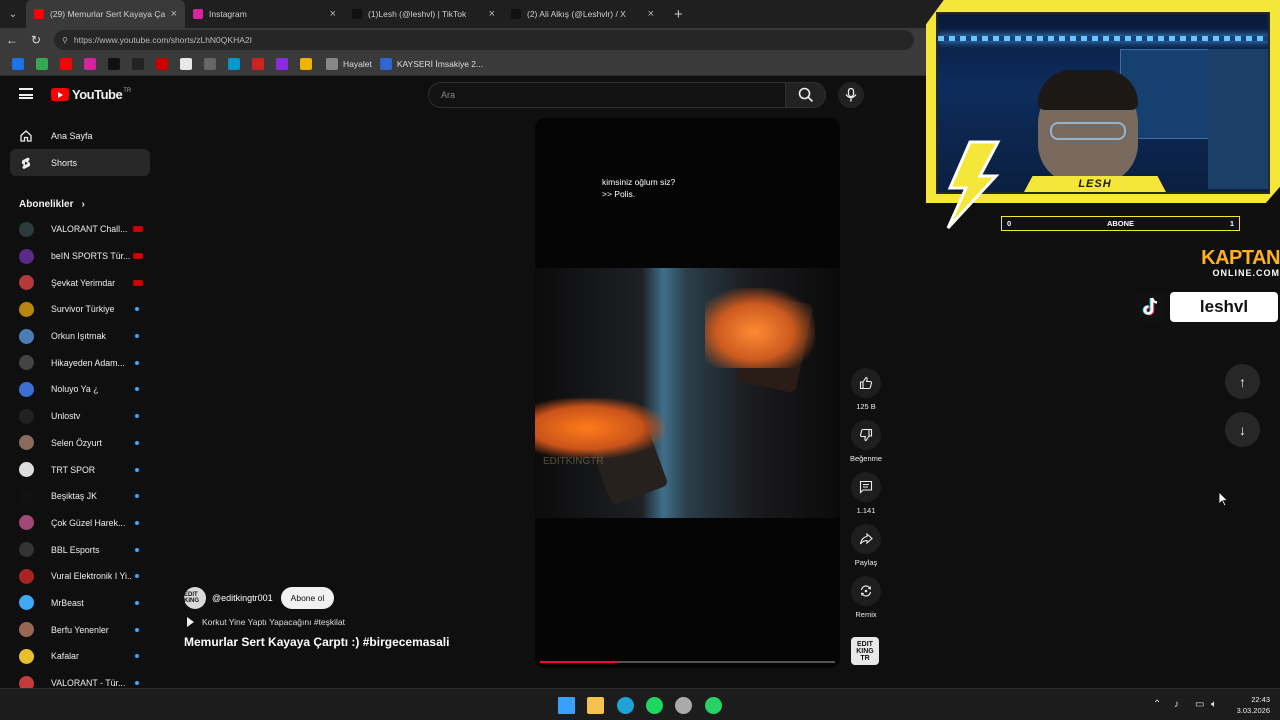 The width and height of the screenshot is (1280, 720). What do you see at coordinates (105, 14) in the screenshot?
I see `browser-tab: (29) Memurlar Sert Kayaya Ça ×` at bounding box center [105, 14].